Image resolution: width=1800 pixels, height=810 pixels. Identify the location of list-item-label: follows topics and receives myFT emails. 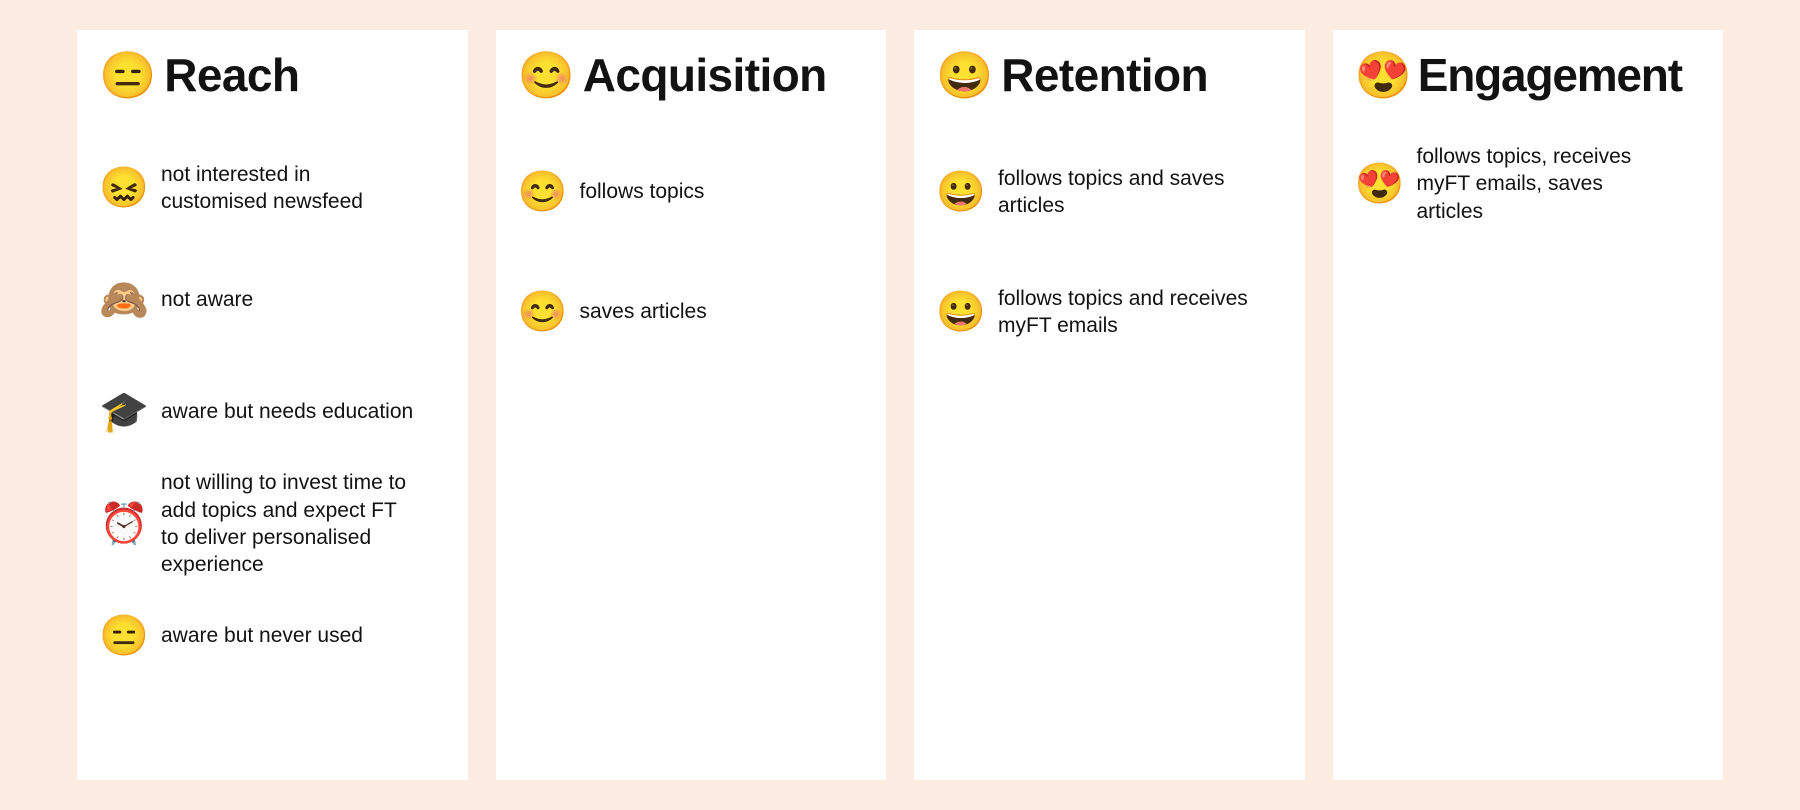
(1123, 311).